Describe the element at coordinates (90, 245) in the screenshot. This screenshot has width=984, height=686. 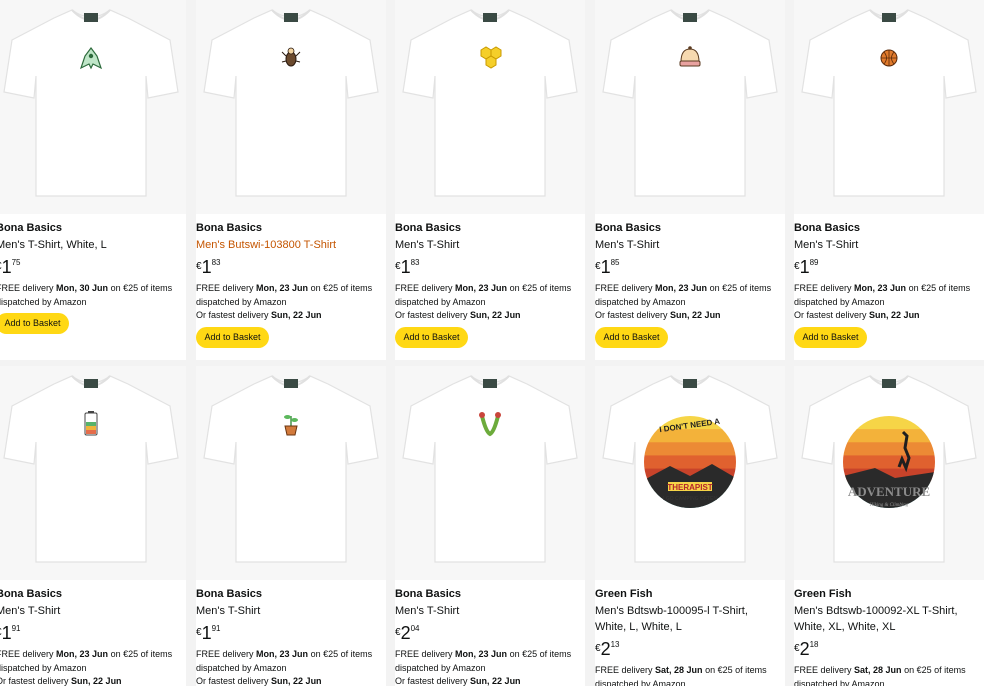
I see `product-title: Men's T-Shirt, White, L` at that location.